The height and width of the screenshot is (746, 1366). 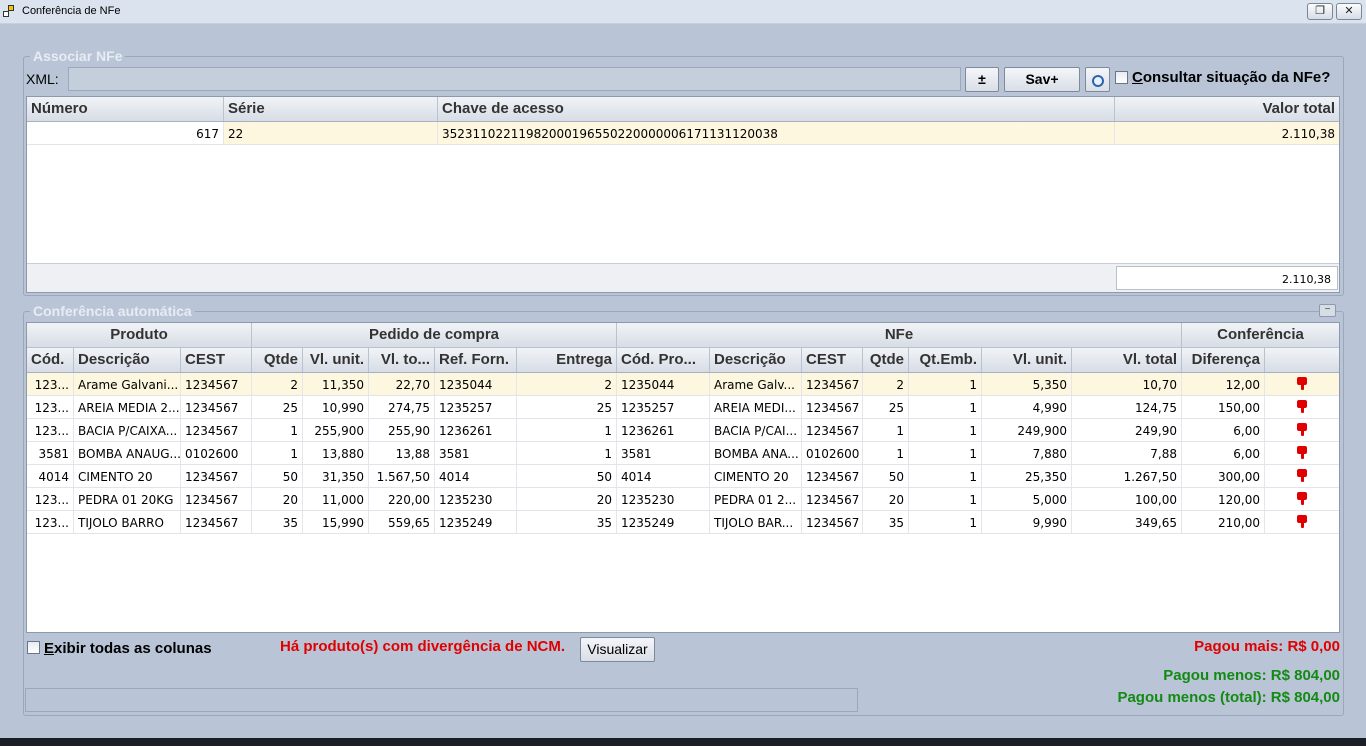 I want to click on search-button, so click(x=1097, y=79).